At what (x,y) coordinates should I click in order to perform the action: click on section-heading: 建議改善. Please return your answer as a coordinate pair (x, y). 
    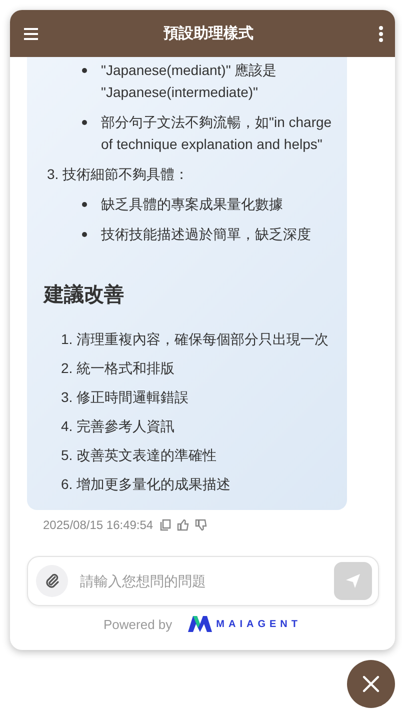
    Looking at the image, I should click on (84, 295).